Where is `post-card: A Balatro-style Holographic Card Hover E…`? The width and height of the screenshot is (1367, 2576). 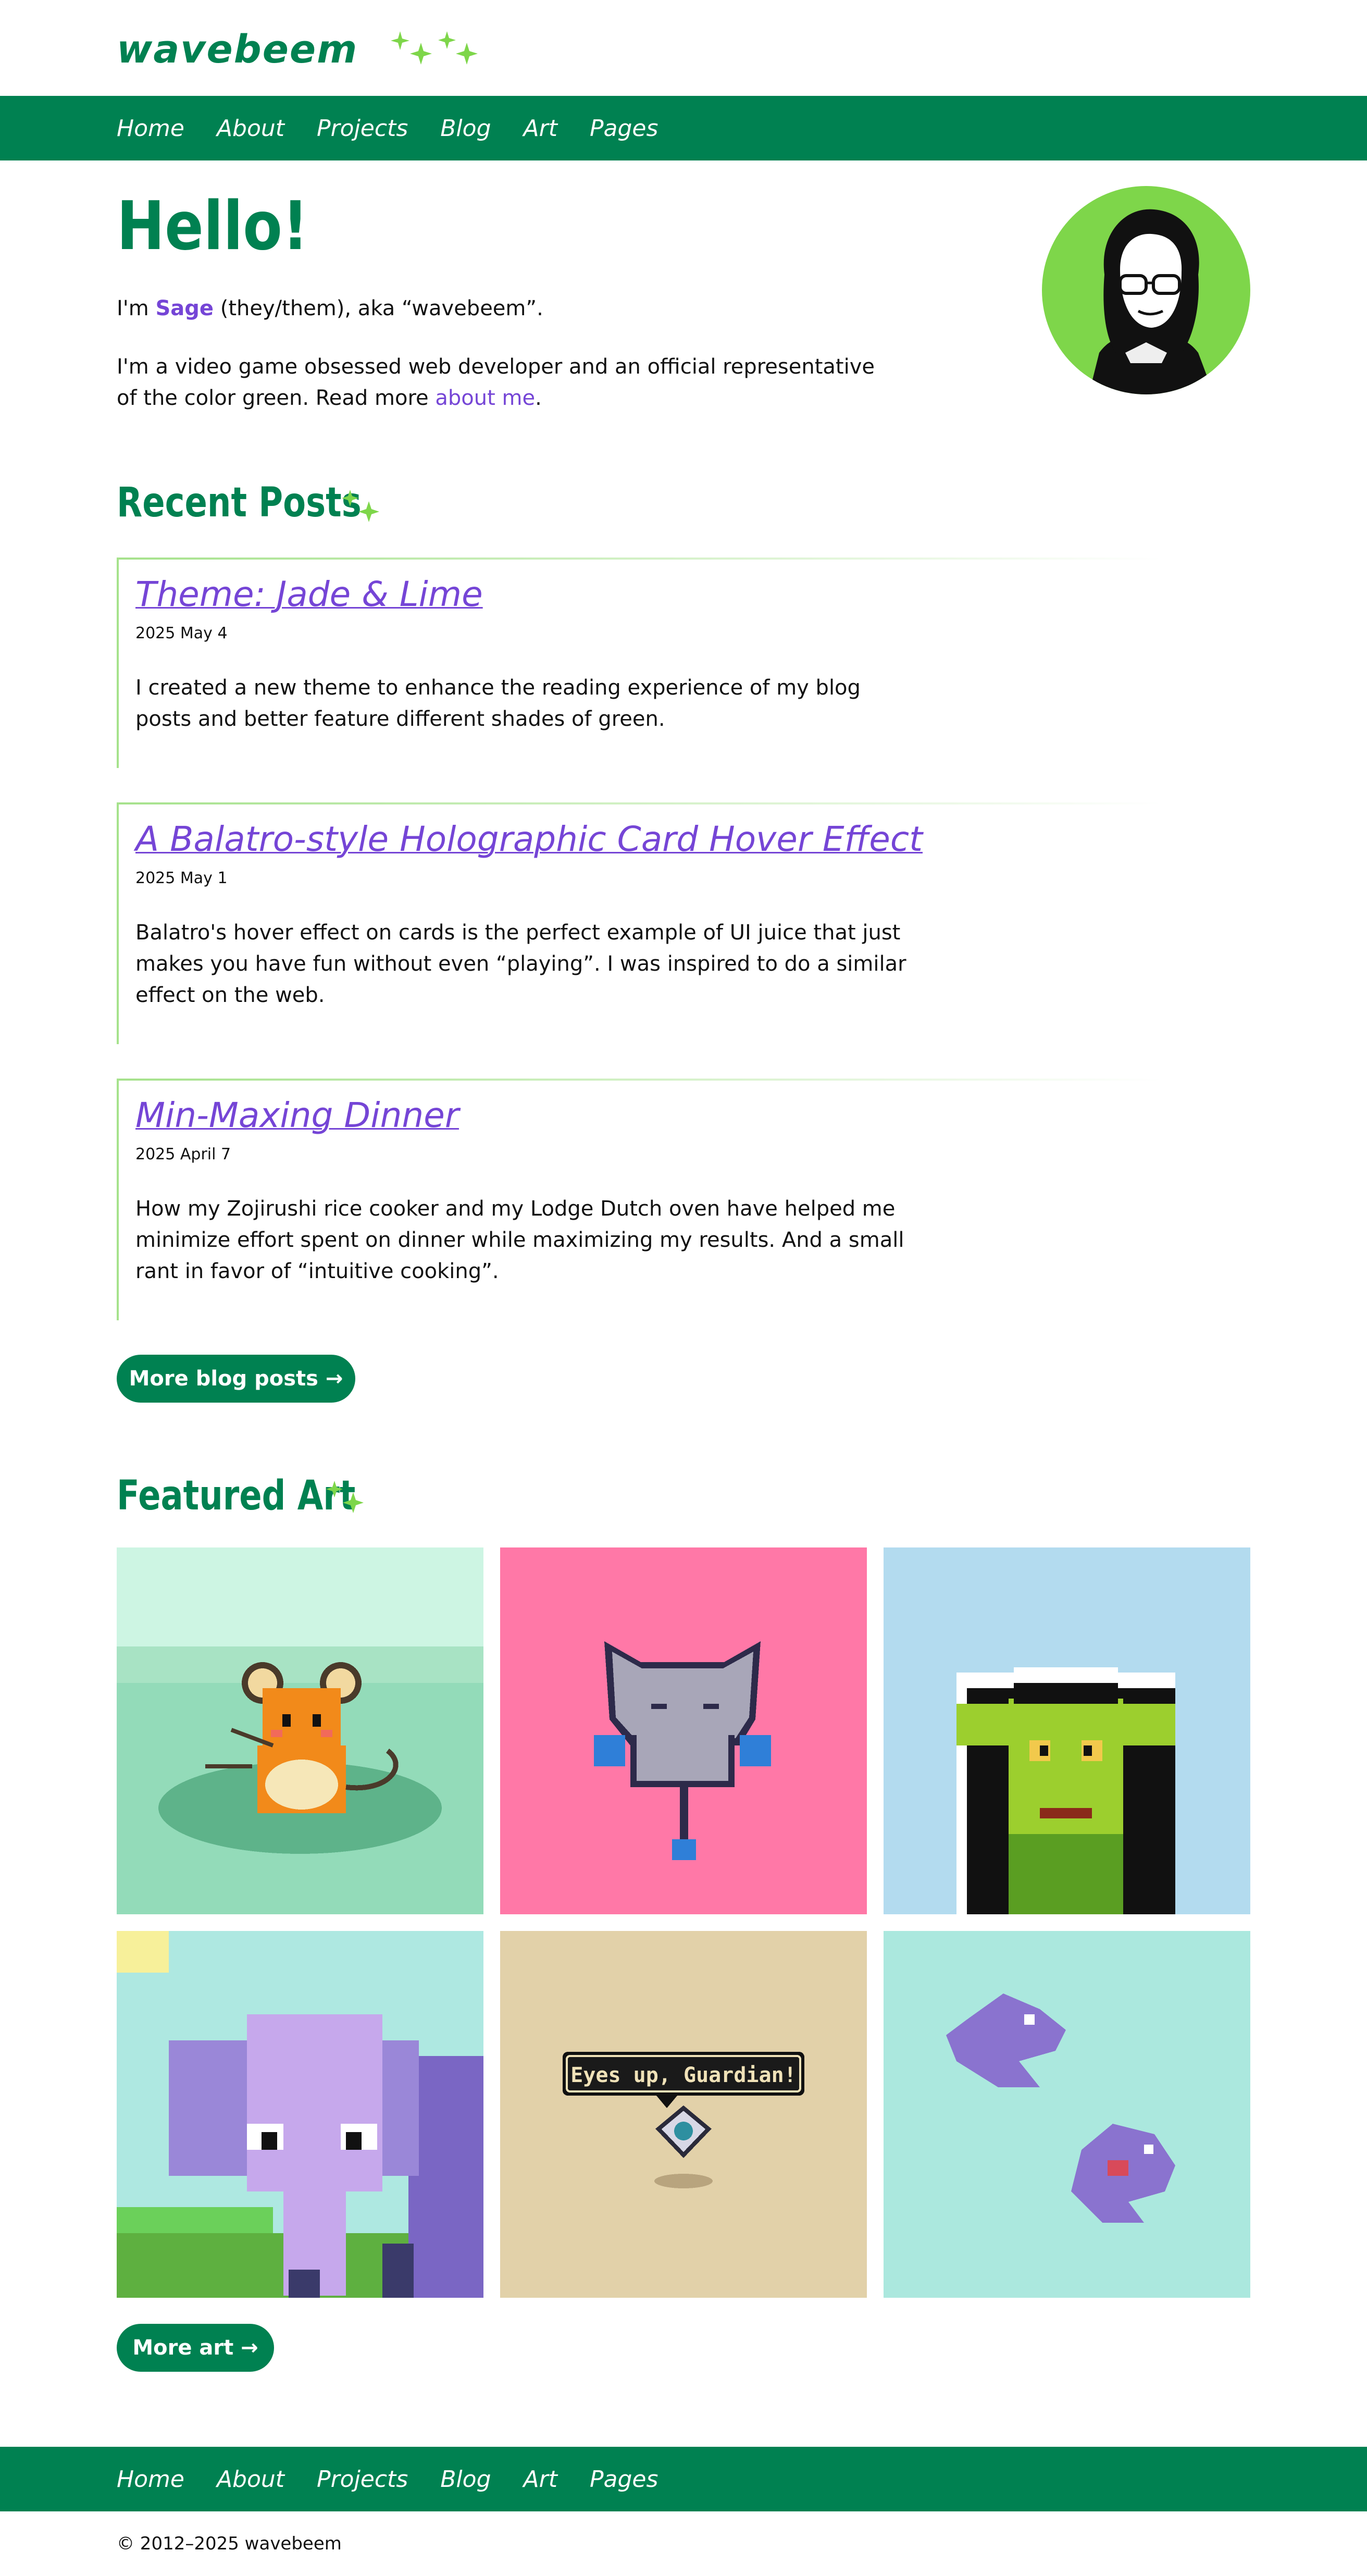 post-card: A Balatro-style Holographic Card Hover E… is located at coordinates (639, 923).